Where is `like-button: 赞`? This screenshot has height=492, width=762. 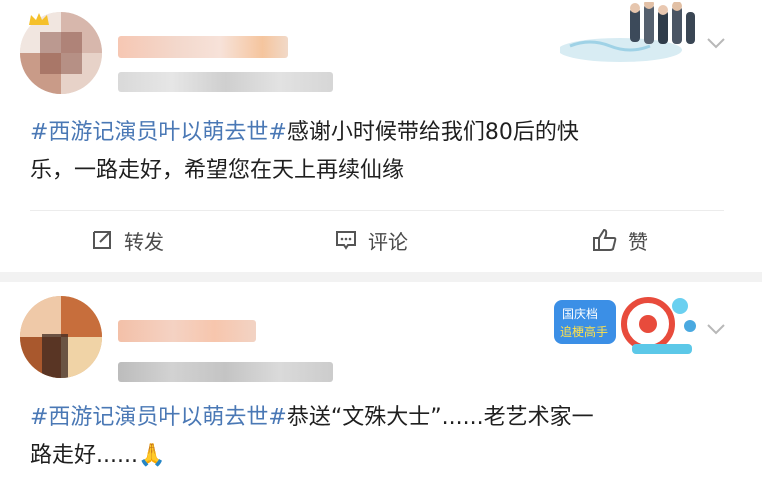
like-button: 赞 is located at coordinates (620, 240).